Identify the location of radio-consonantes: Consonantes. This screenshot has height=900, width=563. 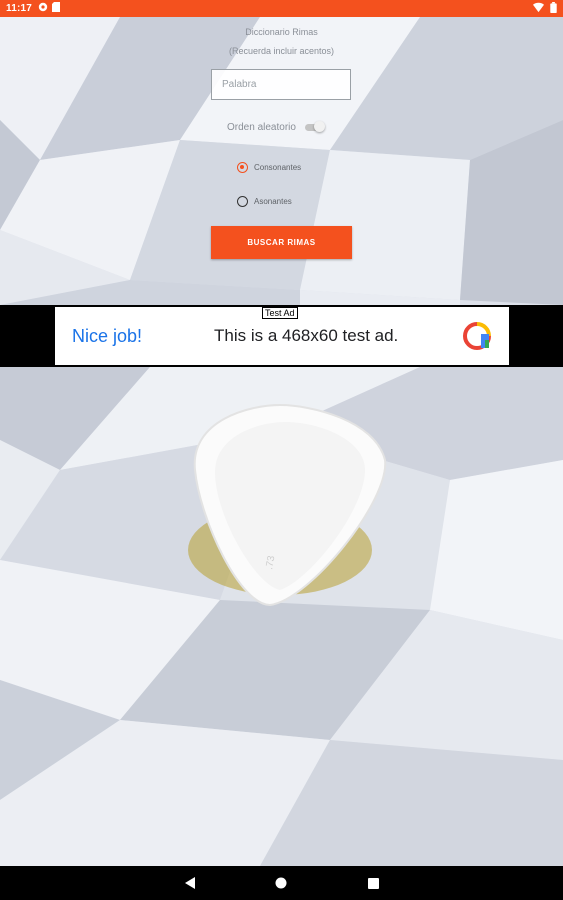
(269, 167).